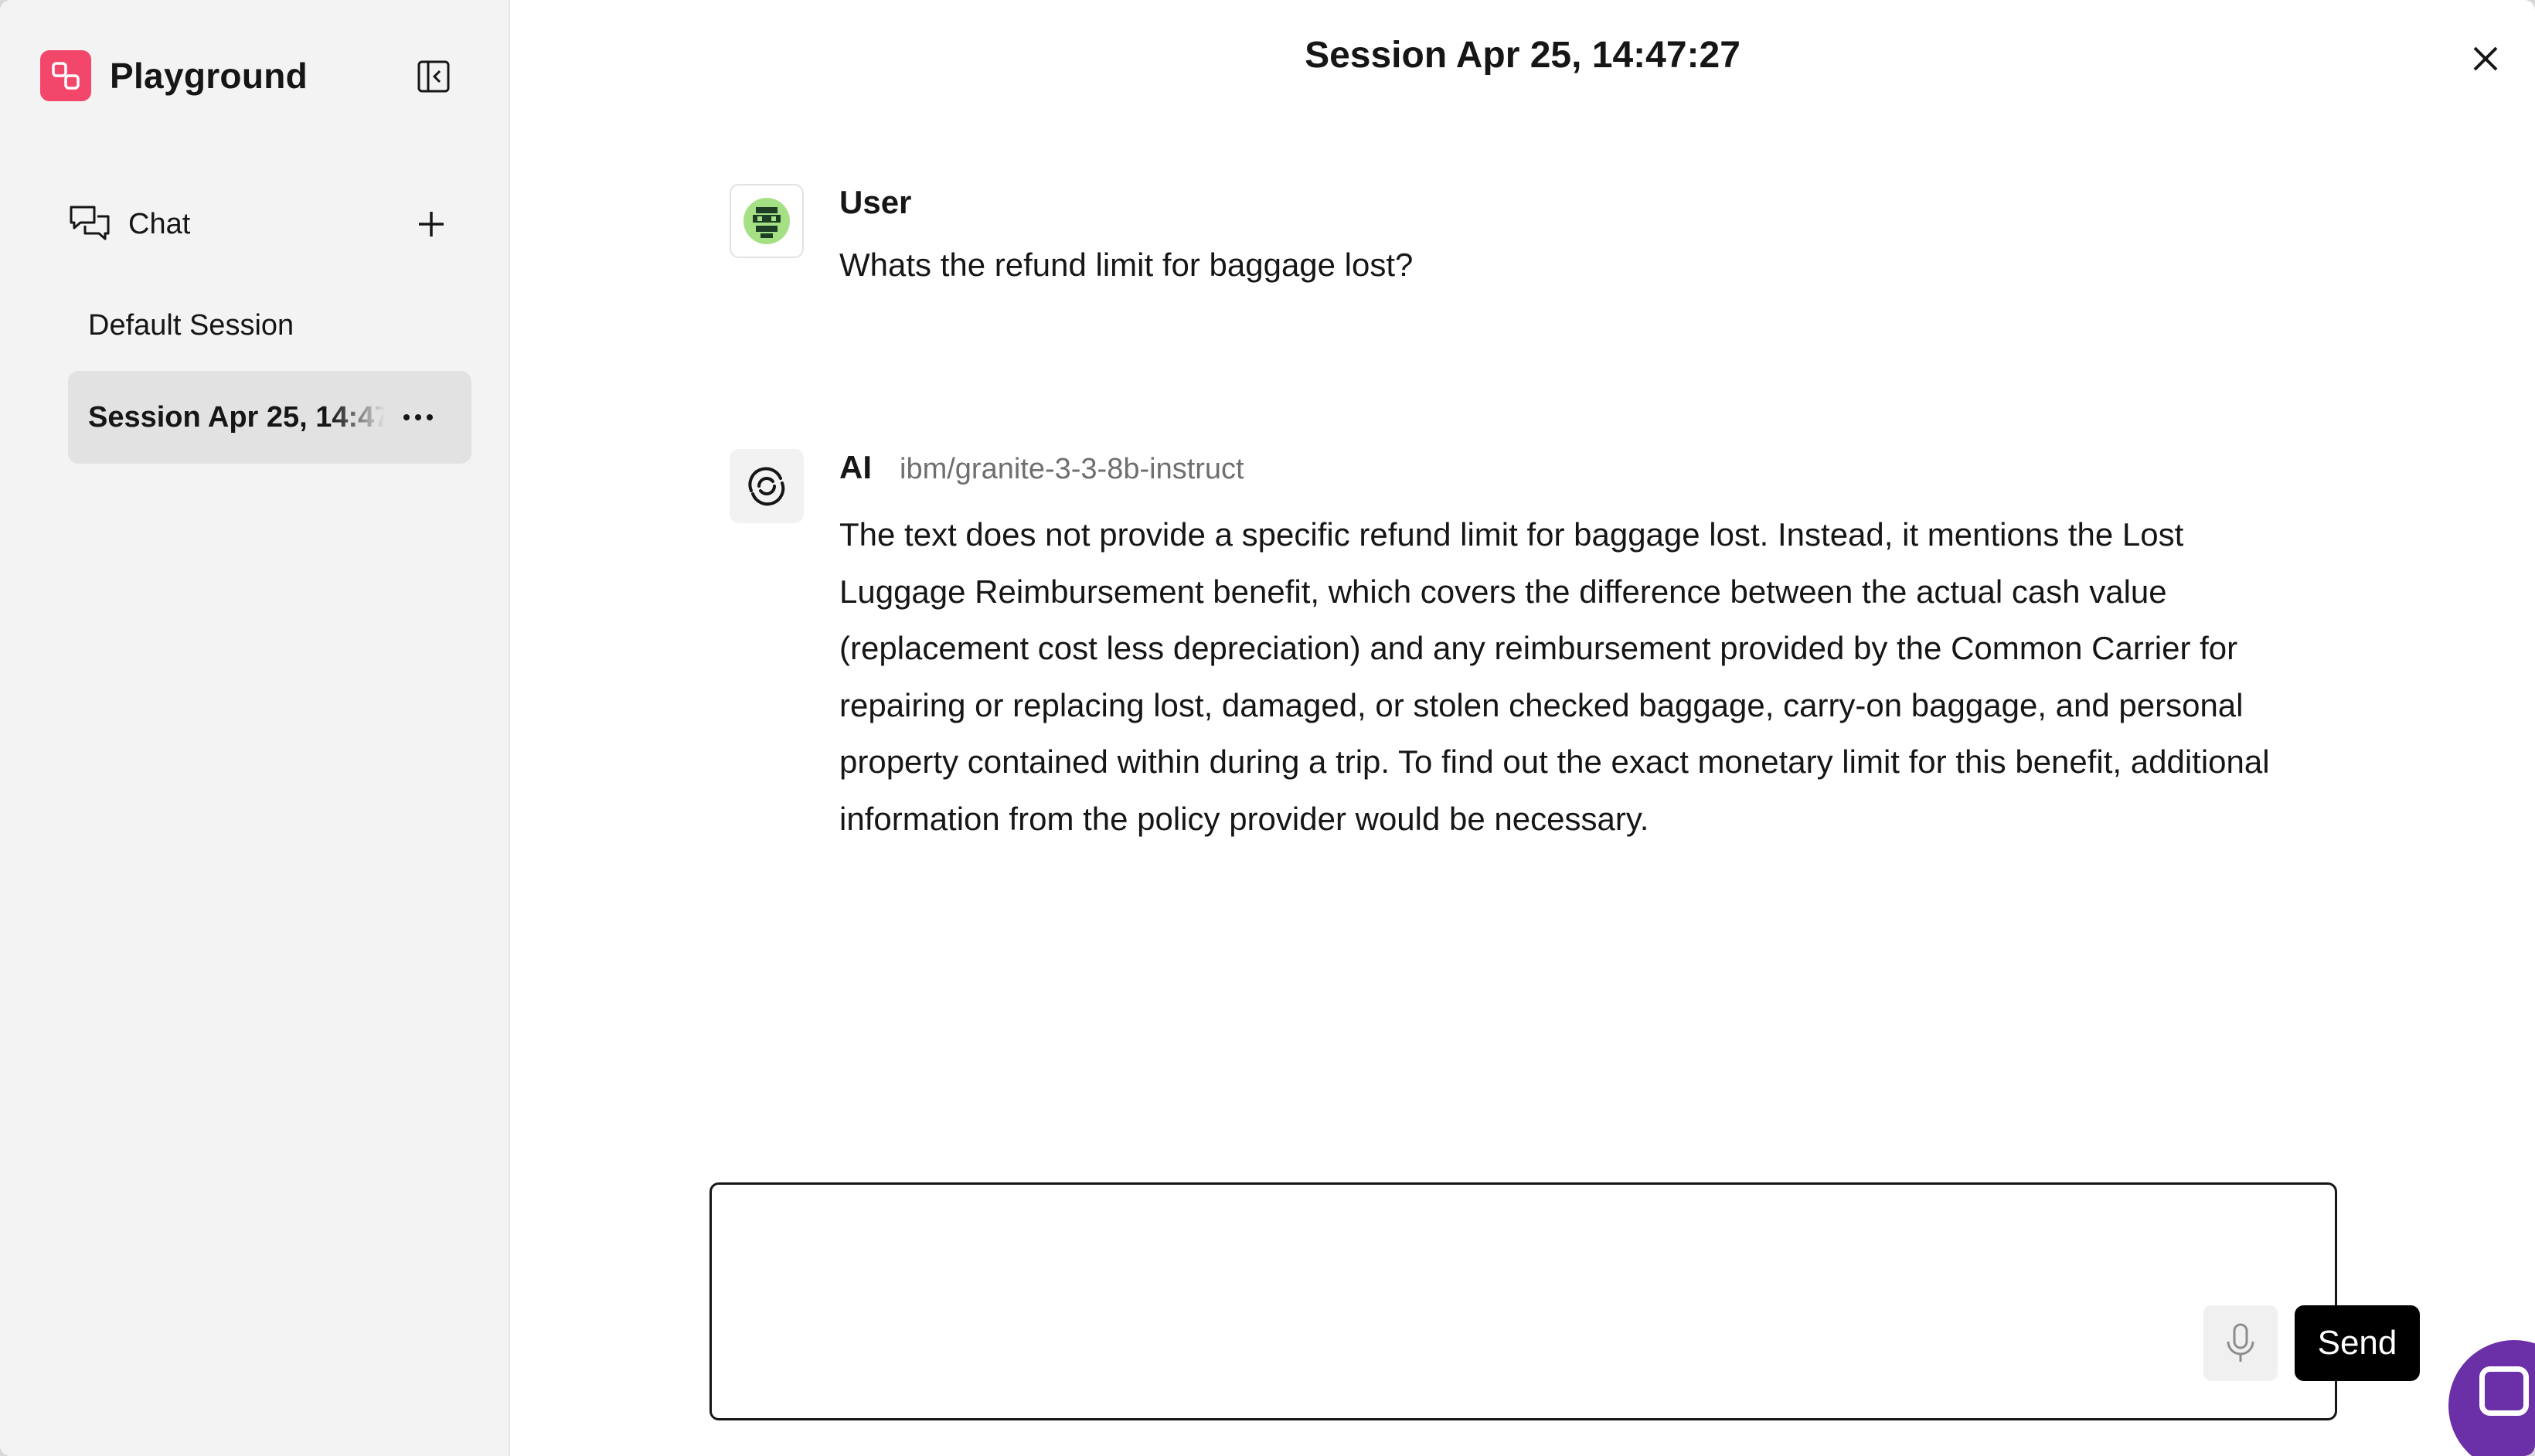 The width and height of the screenshot is (2535, 1456). What do you see at coordinates (2357, 1343) in the screenshot?
I see `send-button: Send` at bounding box center [2357, 1343].